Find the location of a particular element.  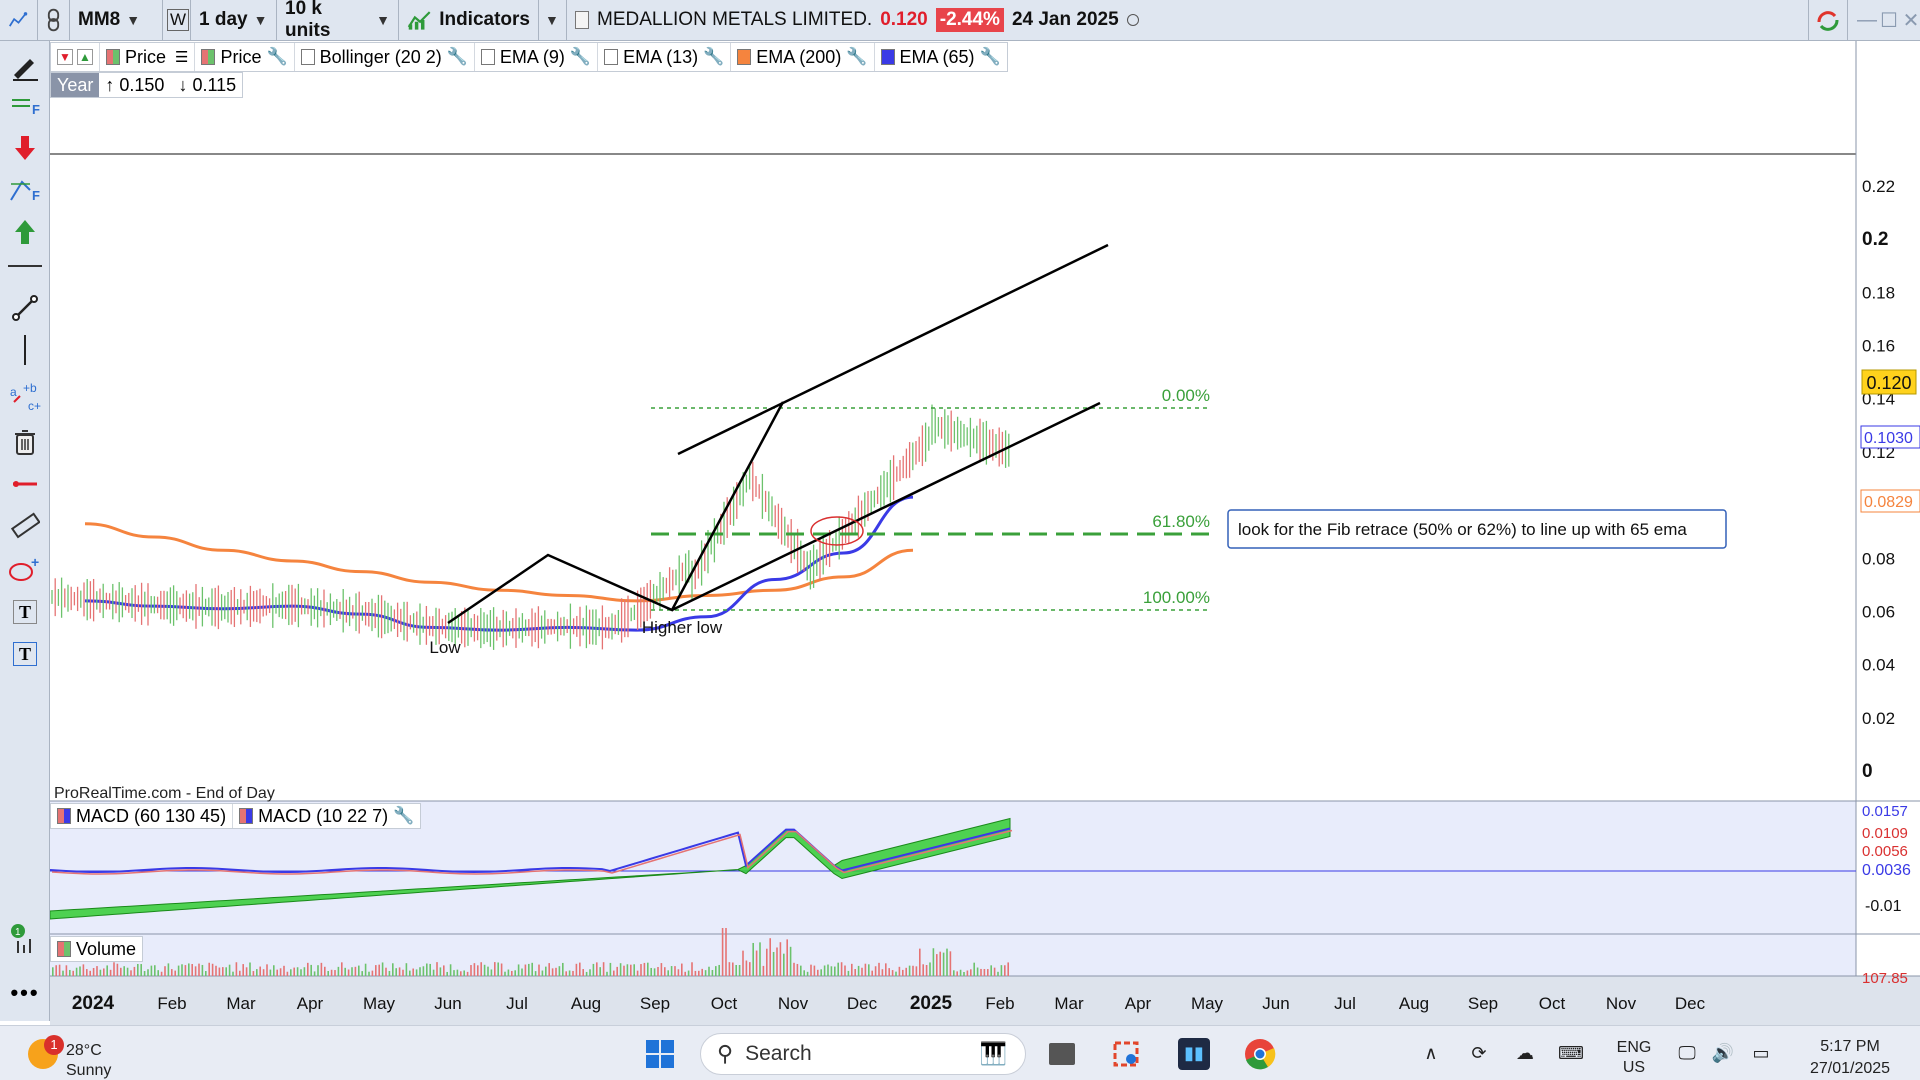

info-icon is located at coordinates (582, 20).